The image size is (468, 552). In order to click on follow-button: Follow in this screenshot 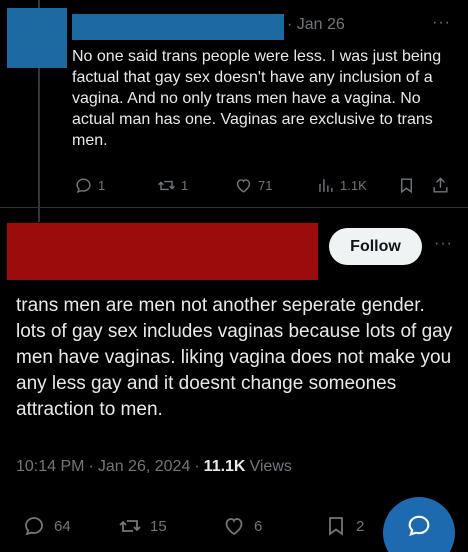, I will do `click(375, 246)`.